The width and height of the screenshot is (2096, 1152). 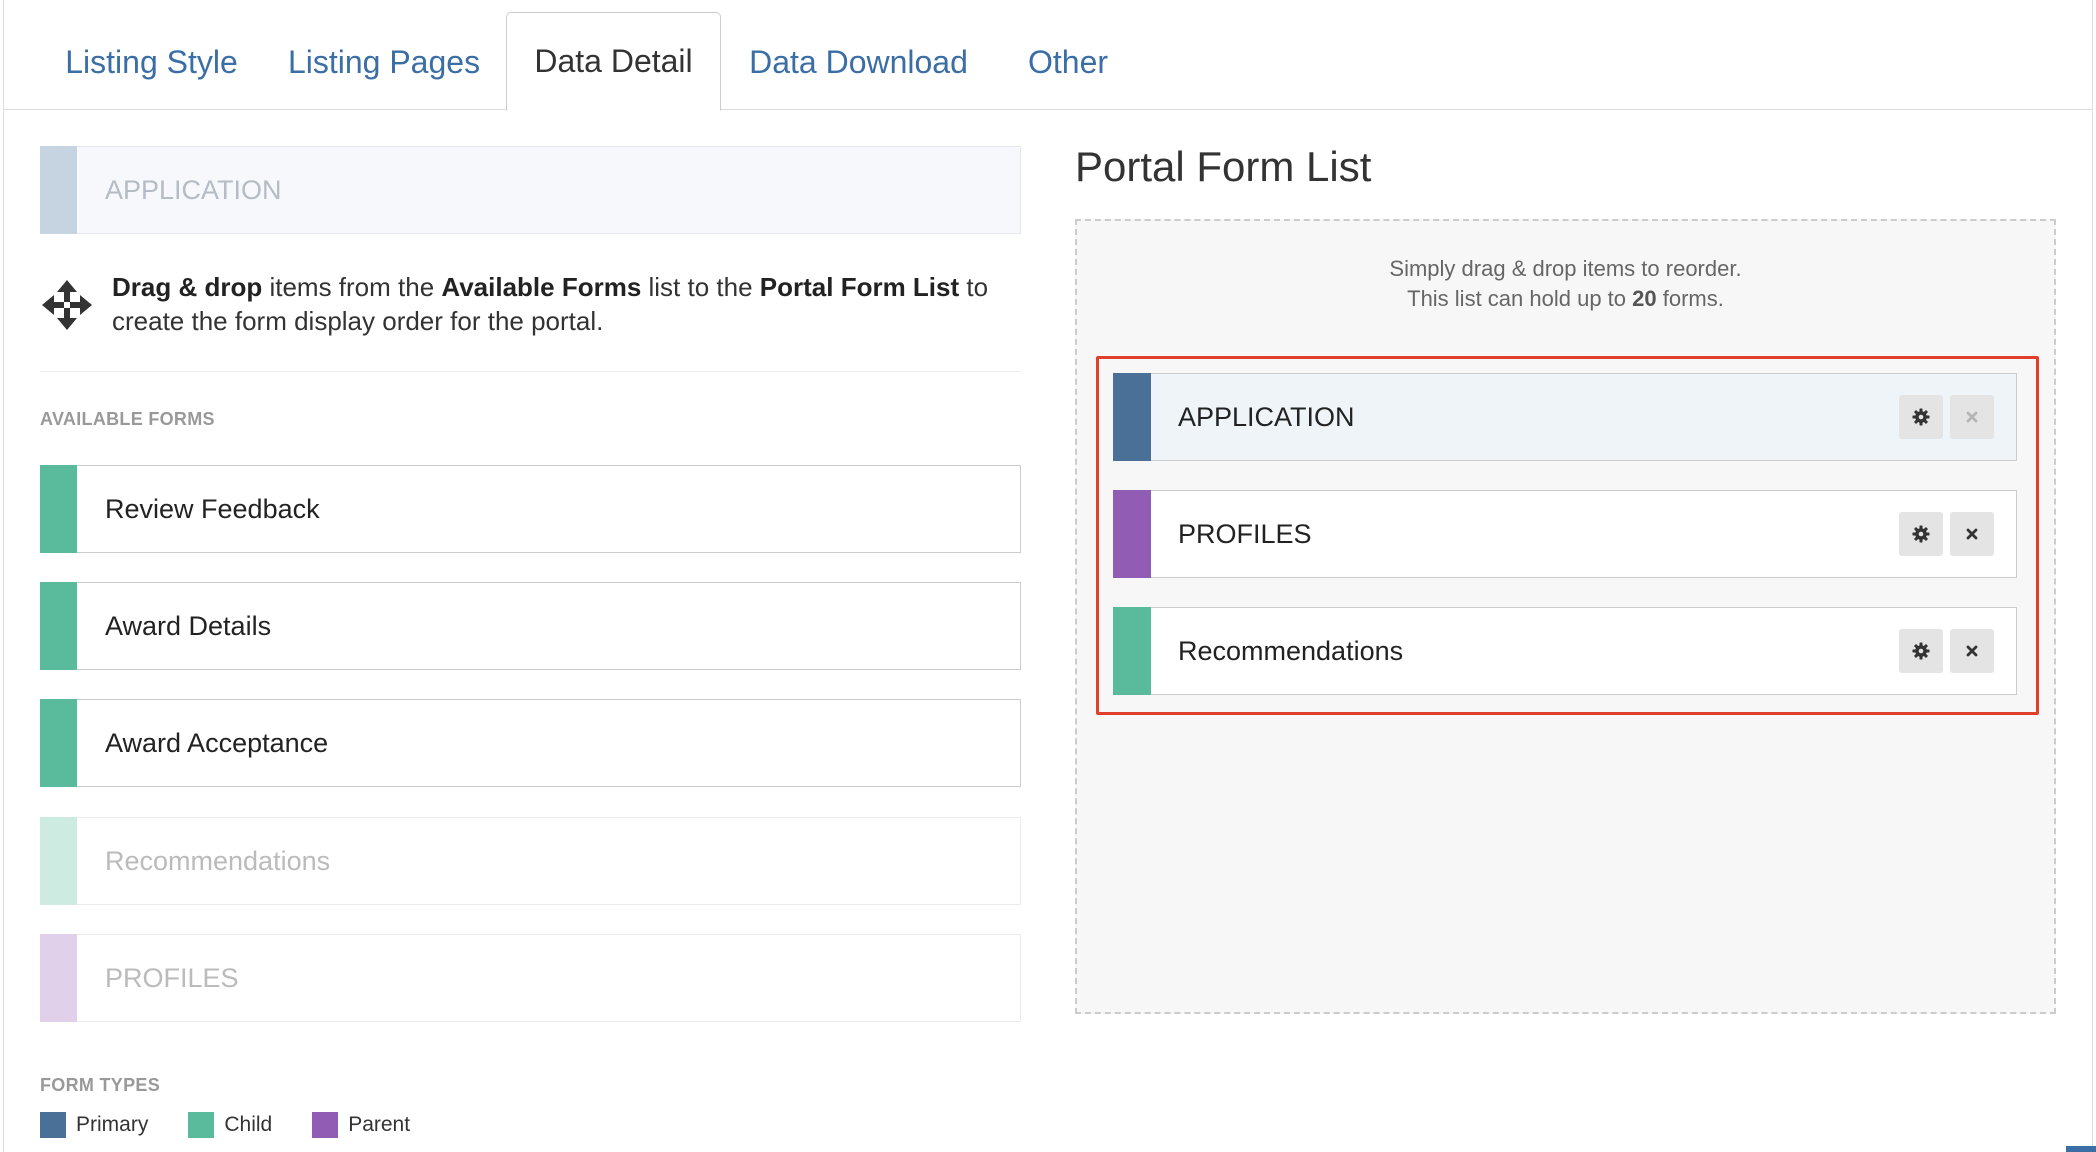 I want to click on hint-text-post: forms., so click(x=1690, y=298).